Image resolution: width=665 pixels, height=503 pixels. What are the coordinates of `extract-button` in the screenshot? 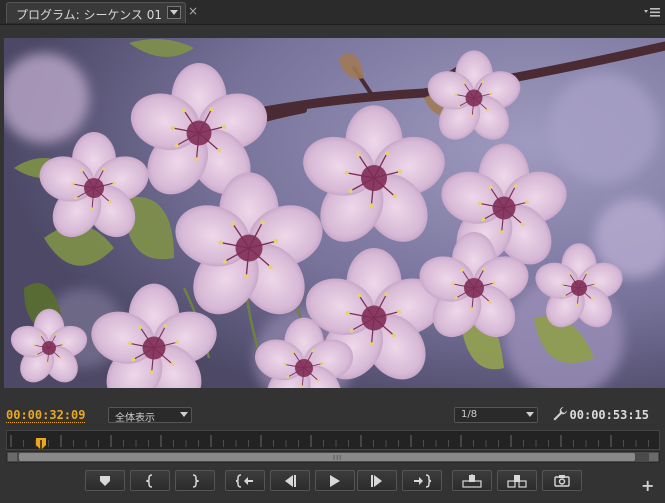 It's located at (517, 480).